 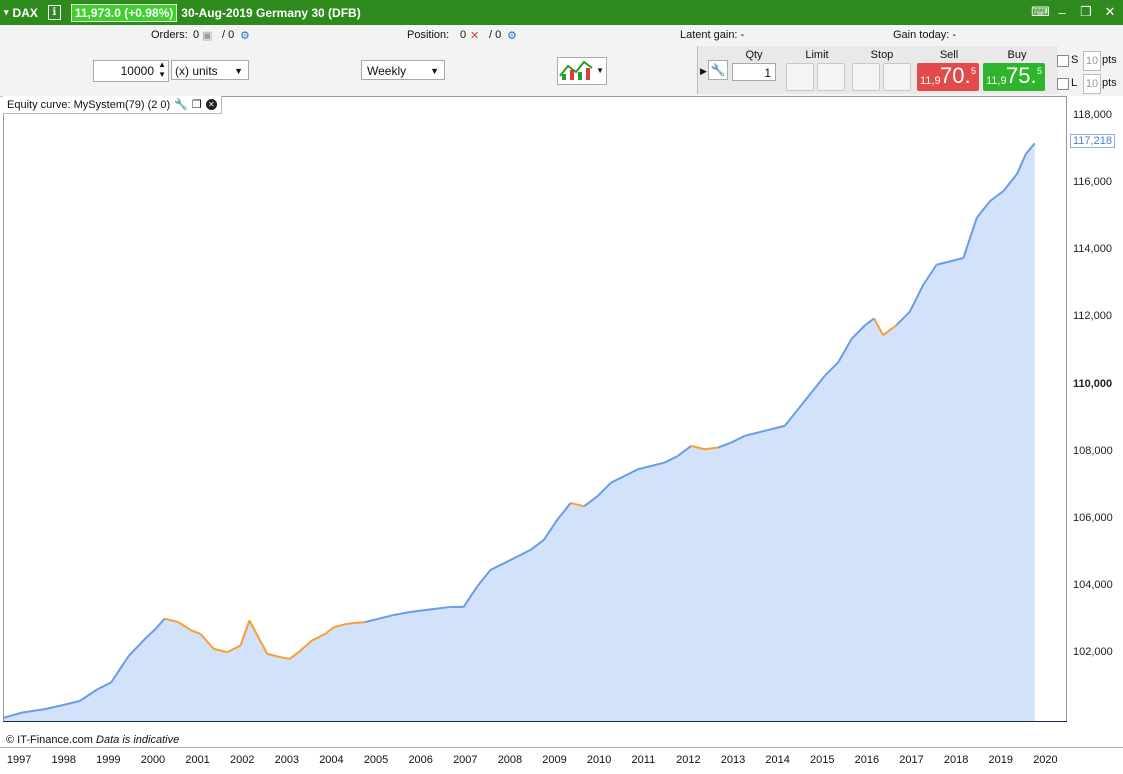 I want to click on indicator-header: Equity curve: MySystem(79) (2 0) 🔧 ❐ ✕, so click(x=112, y=105).